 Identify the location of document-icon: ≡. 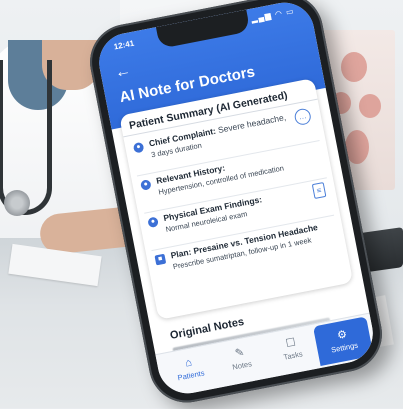
(319, 190).